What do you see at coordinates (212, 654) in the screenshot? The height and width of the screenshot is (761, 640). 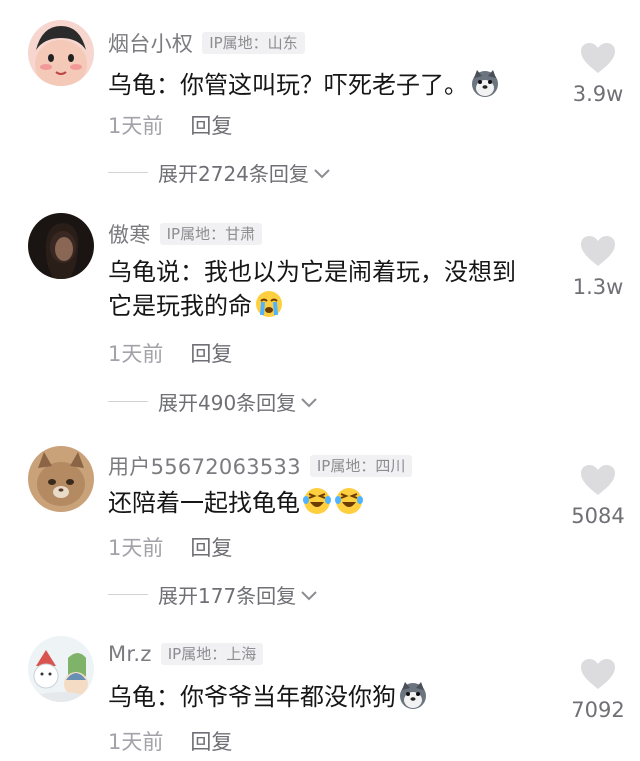 I see `ip-location-badge: IP属地：上海` at bounding box center [212, 654].